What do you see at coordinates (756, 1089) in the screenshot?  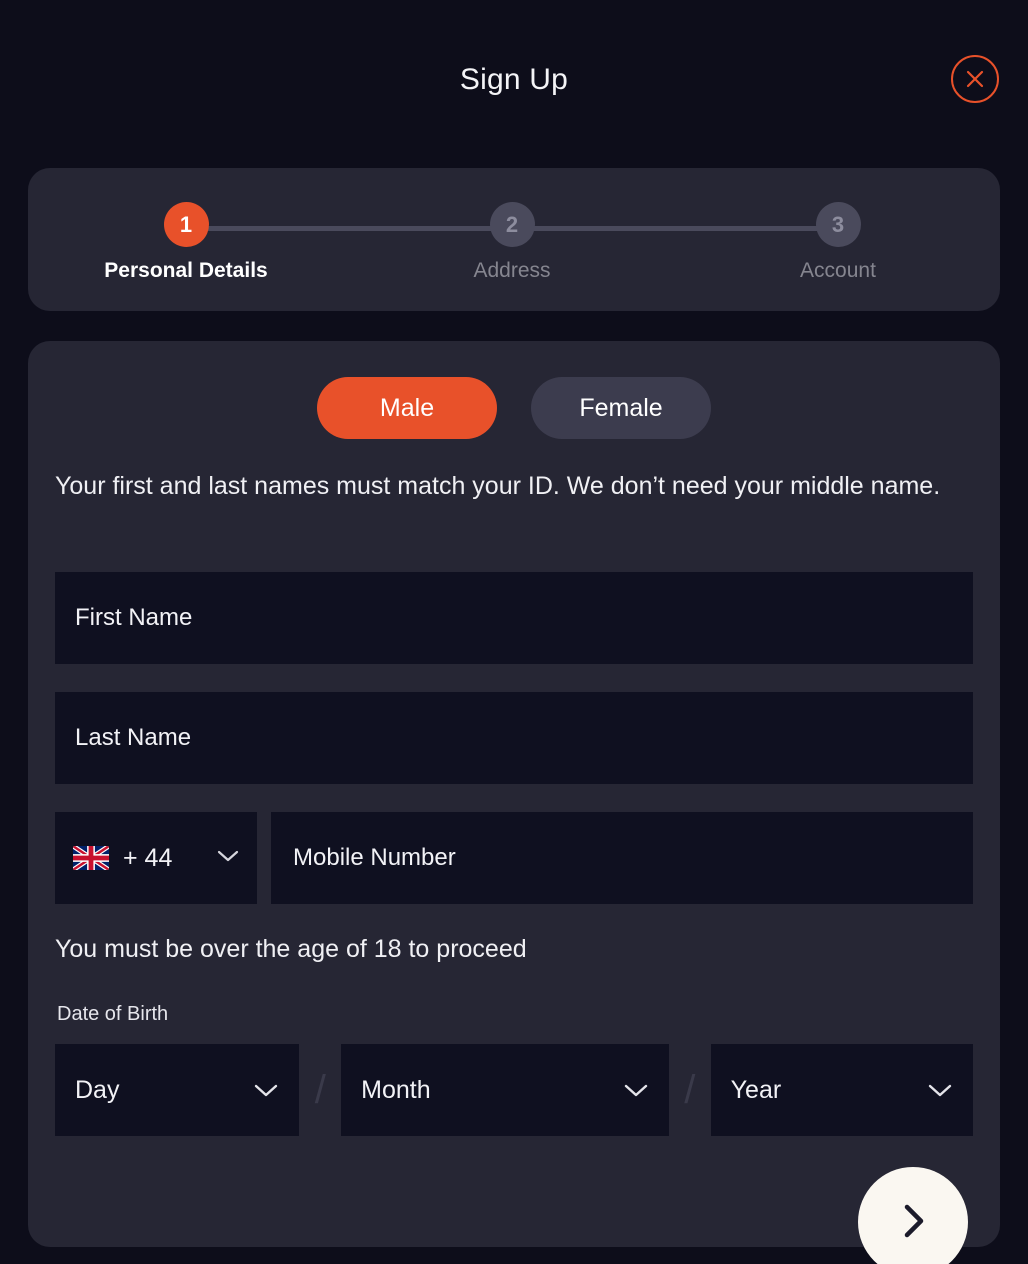 I see `dob-year-value: Year` at bounding box center [756, 1089].